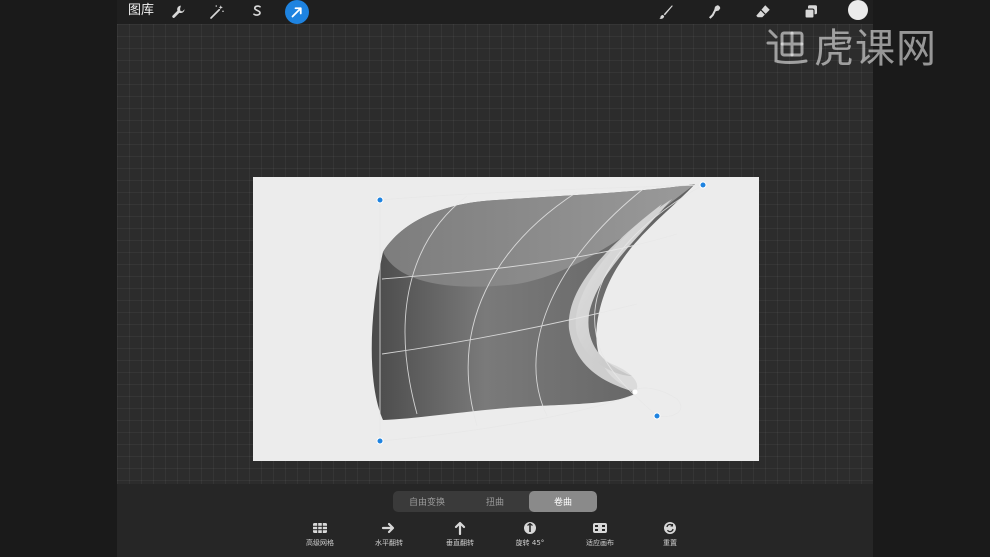 This screenshot has height=557, width=990. I want to click on advanced-mesh-label: 高级网格, so click(320, 543).